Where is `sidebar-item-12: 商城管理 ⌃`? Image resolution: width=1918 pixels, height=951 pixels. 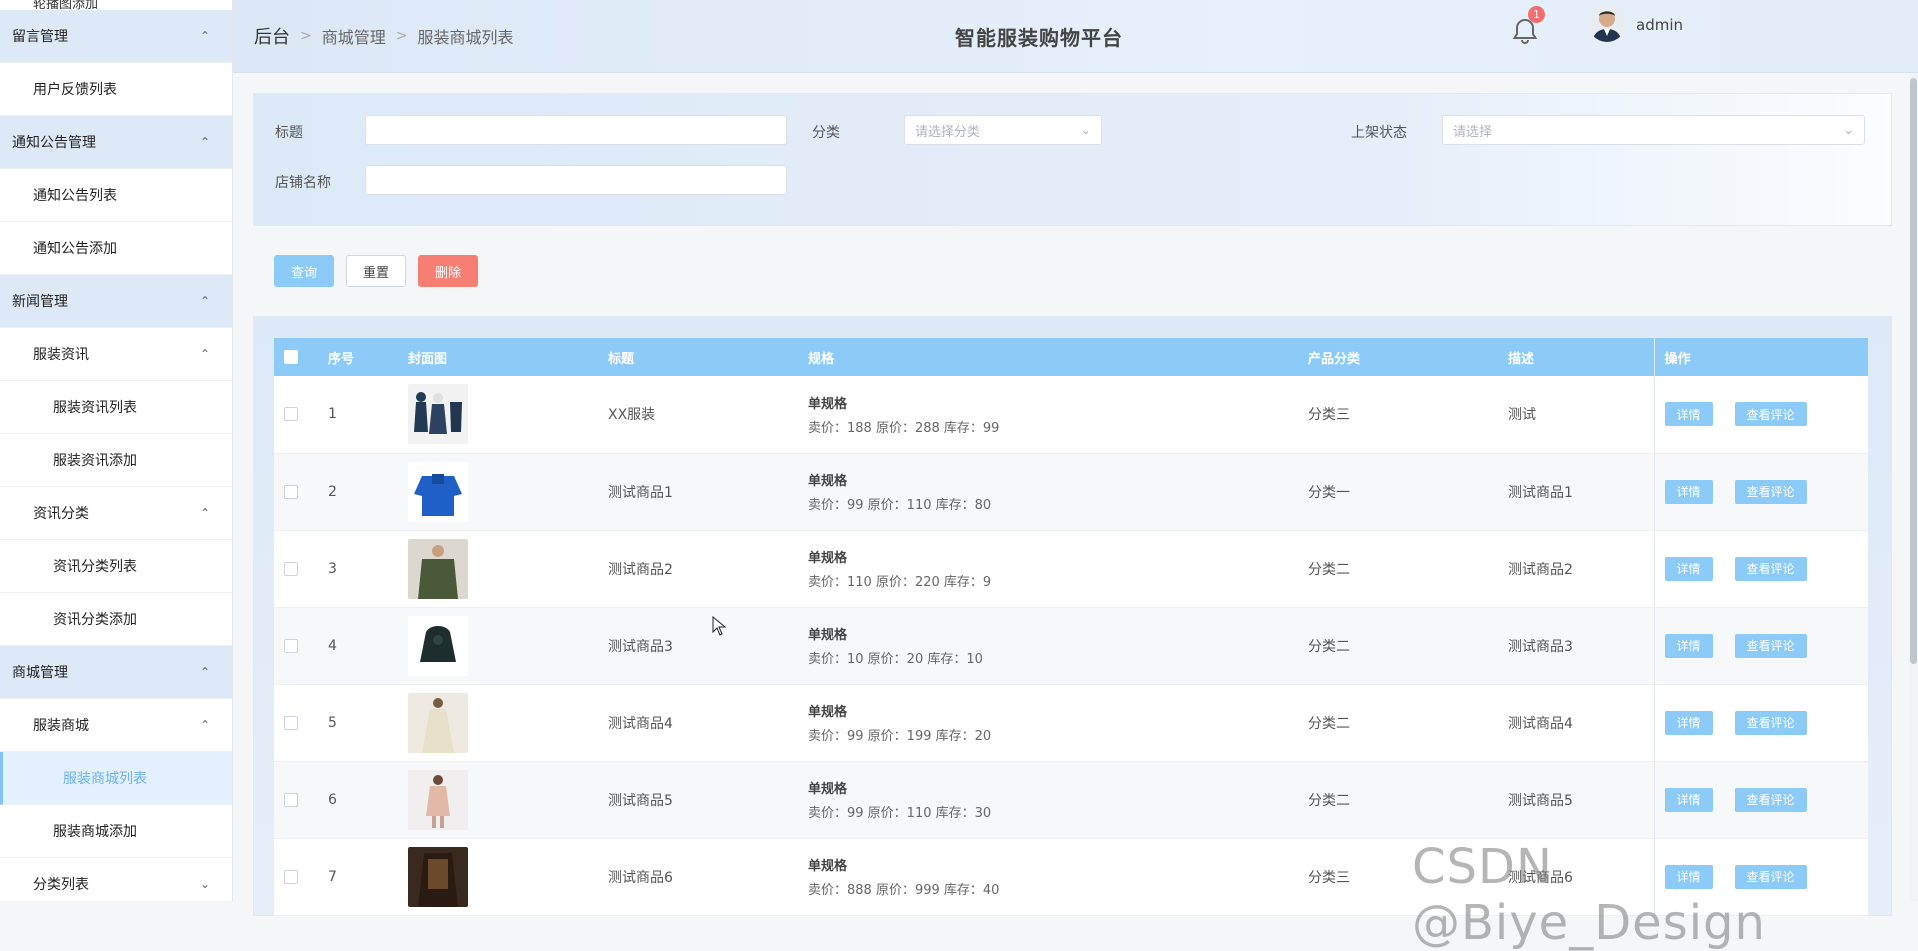
sidebar-item-12: 商城管理 ⌃ is located at coordinates (116, 672).